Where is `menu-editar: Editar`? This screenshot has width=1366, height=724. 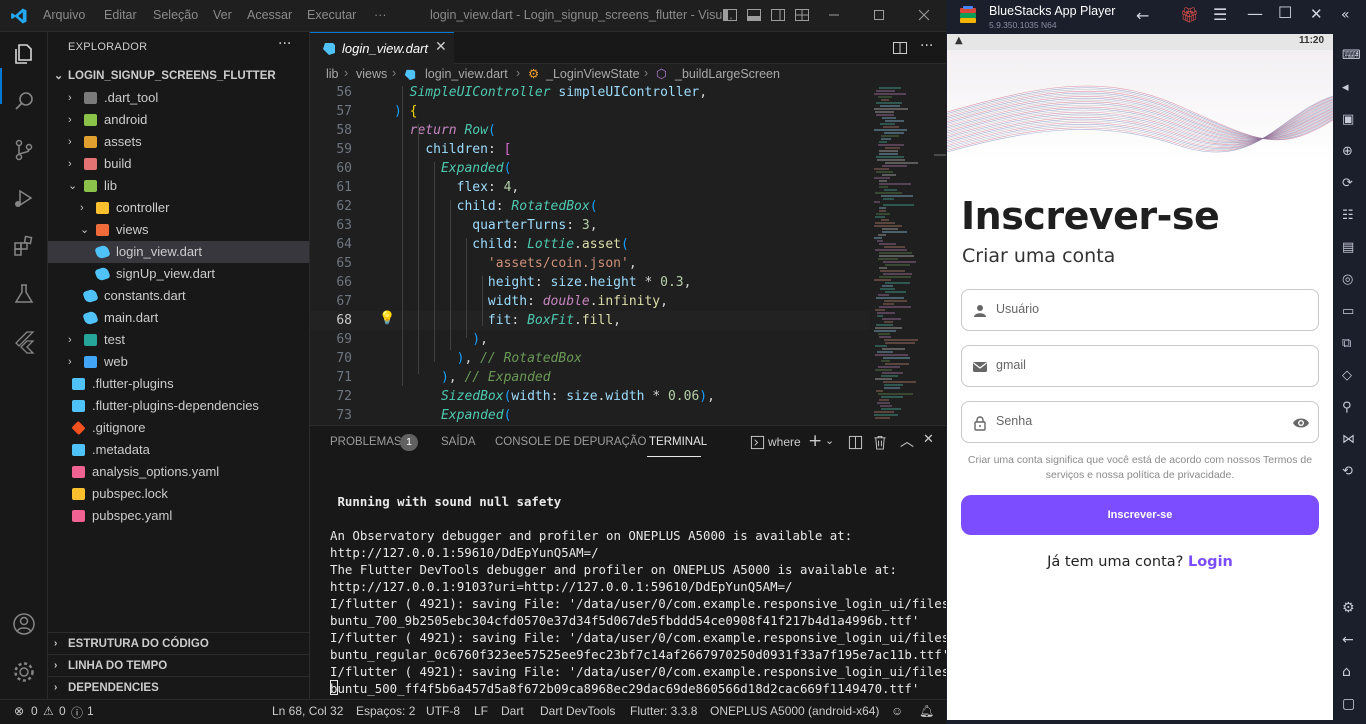
menu-editar: Editar is located at coordinates (120, 15).